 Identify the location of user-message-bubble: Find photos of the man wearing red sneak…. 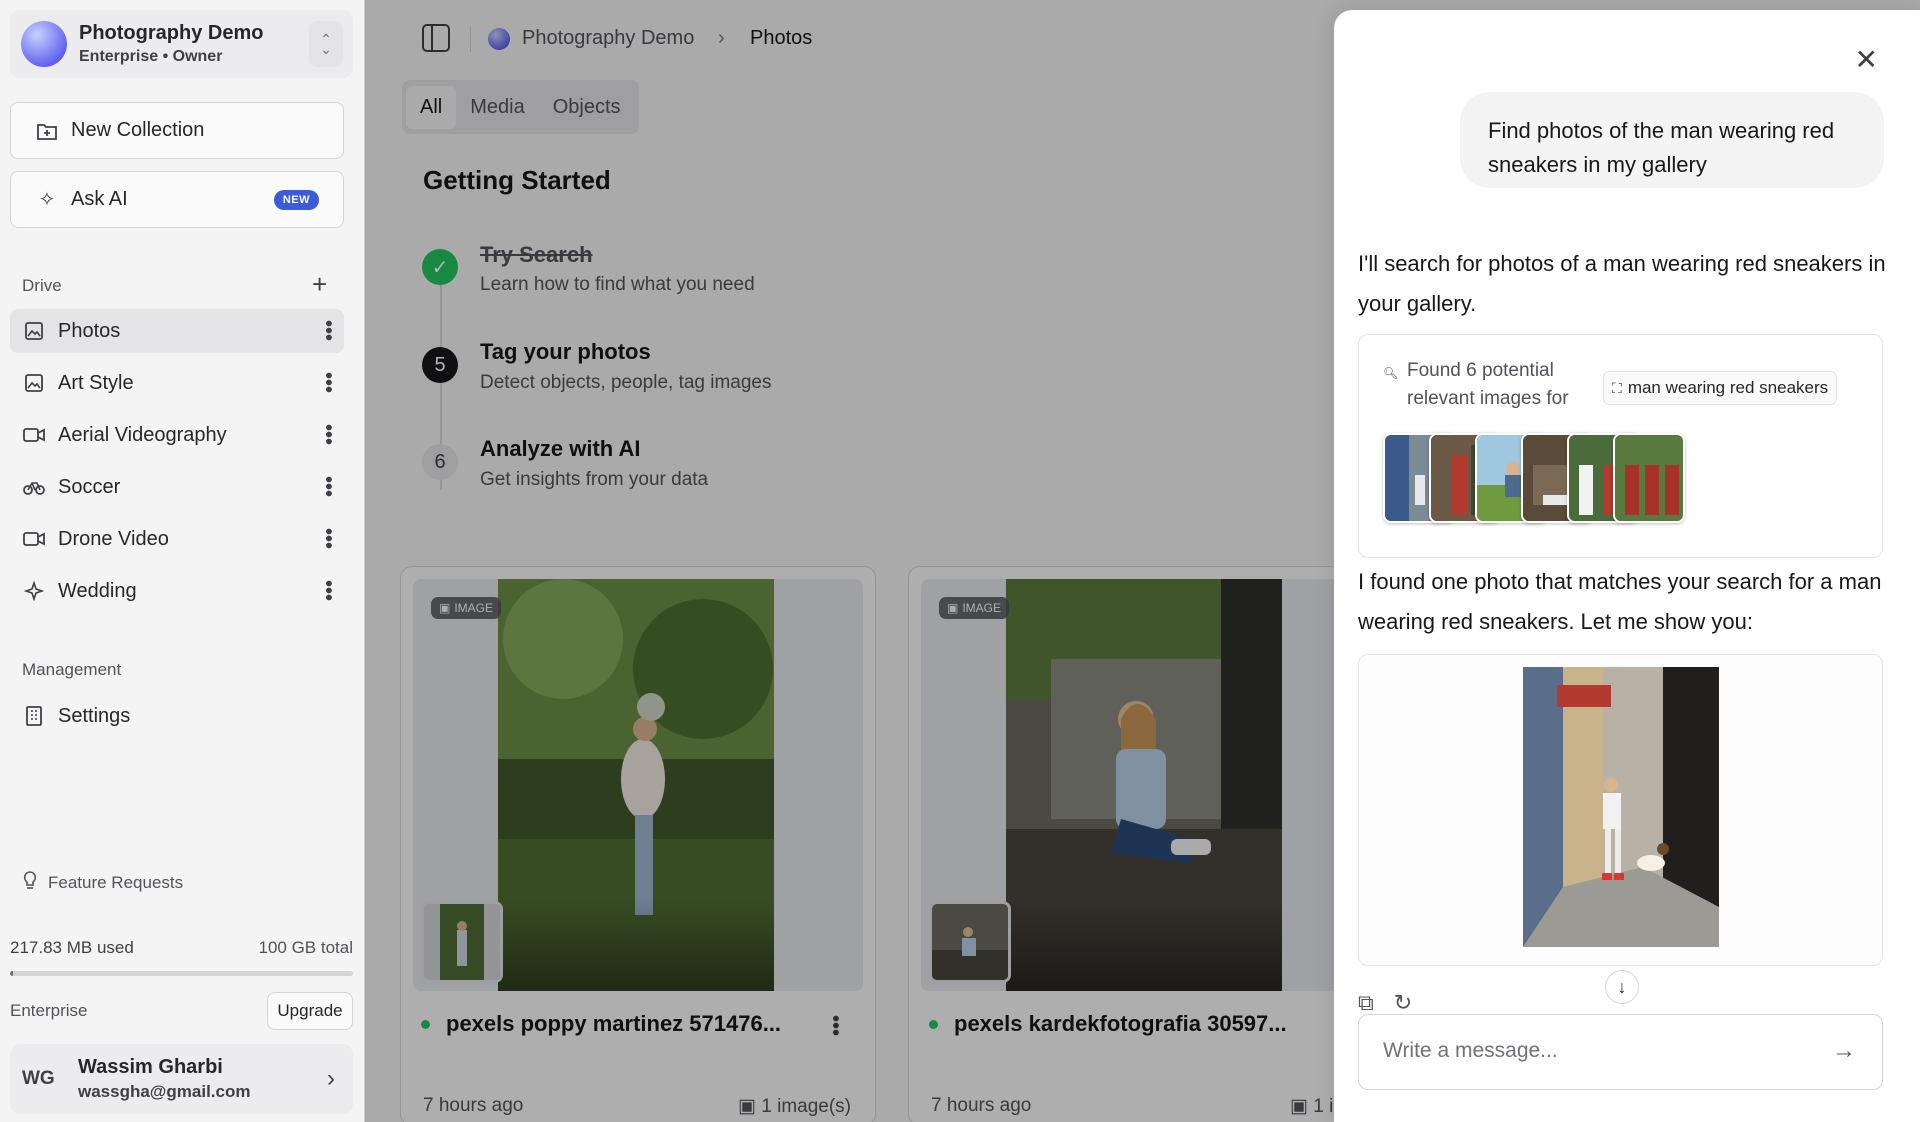
(1672, 140).